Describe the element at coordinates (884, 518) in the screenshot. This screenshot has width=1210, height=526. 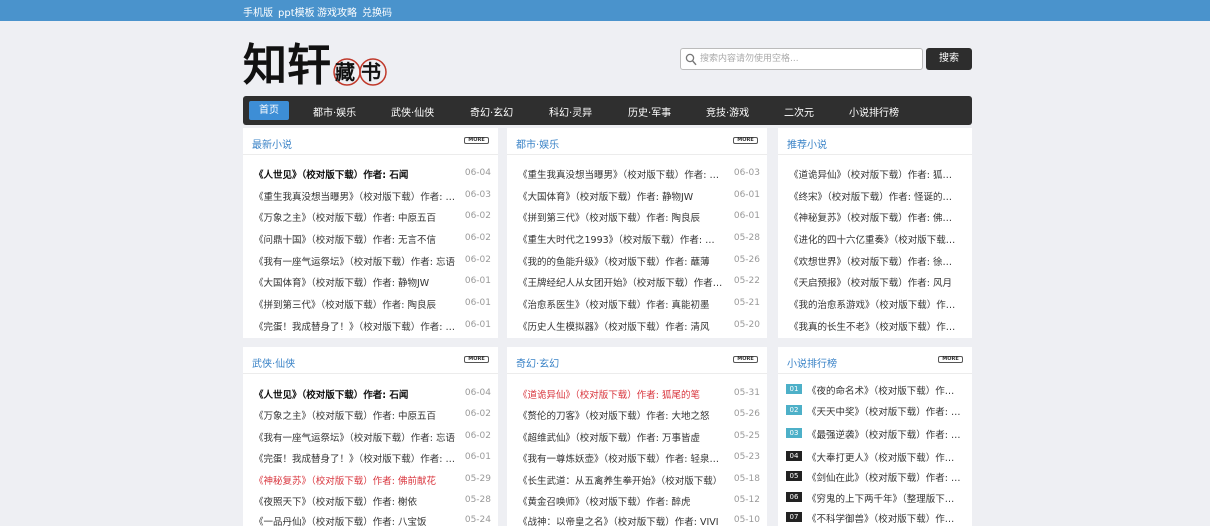
I see `novel-link: 《不科学御兽》（校对版下载）作者: 轻泉流响` at that location.